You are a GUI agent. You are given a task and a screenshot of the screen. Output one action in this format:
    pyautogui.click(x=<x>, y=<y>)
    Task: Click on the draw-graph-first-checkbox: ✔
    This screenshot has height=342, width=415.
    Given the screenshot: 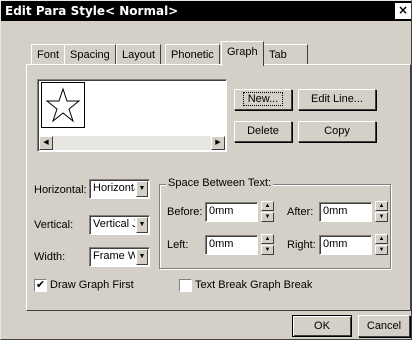 What is the action you would take?
    pyautogui.click(x=40, y=285)
    